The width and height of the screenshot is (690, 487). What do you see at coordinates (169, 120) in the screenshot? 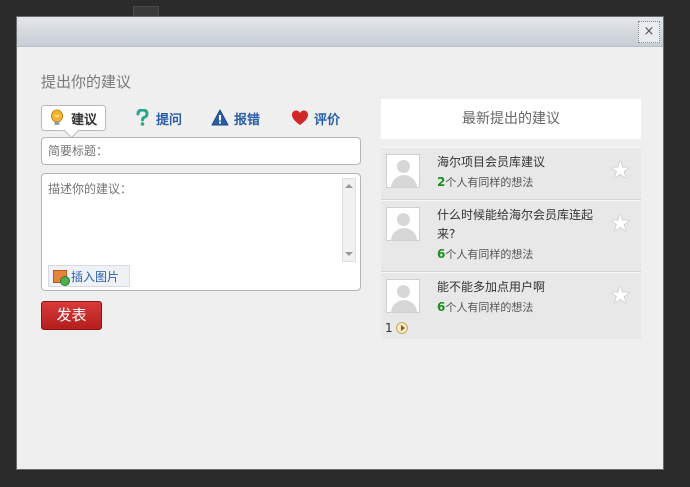
I see `tab-question-label: 提问` at bounding box center [169, 120].